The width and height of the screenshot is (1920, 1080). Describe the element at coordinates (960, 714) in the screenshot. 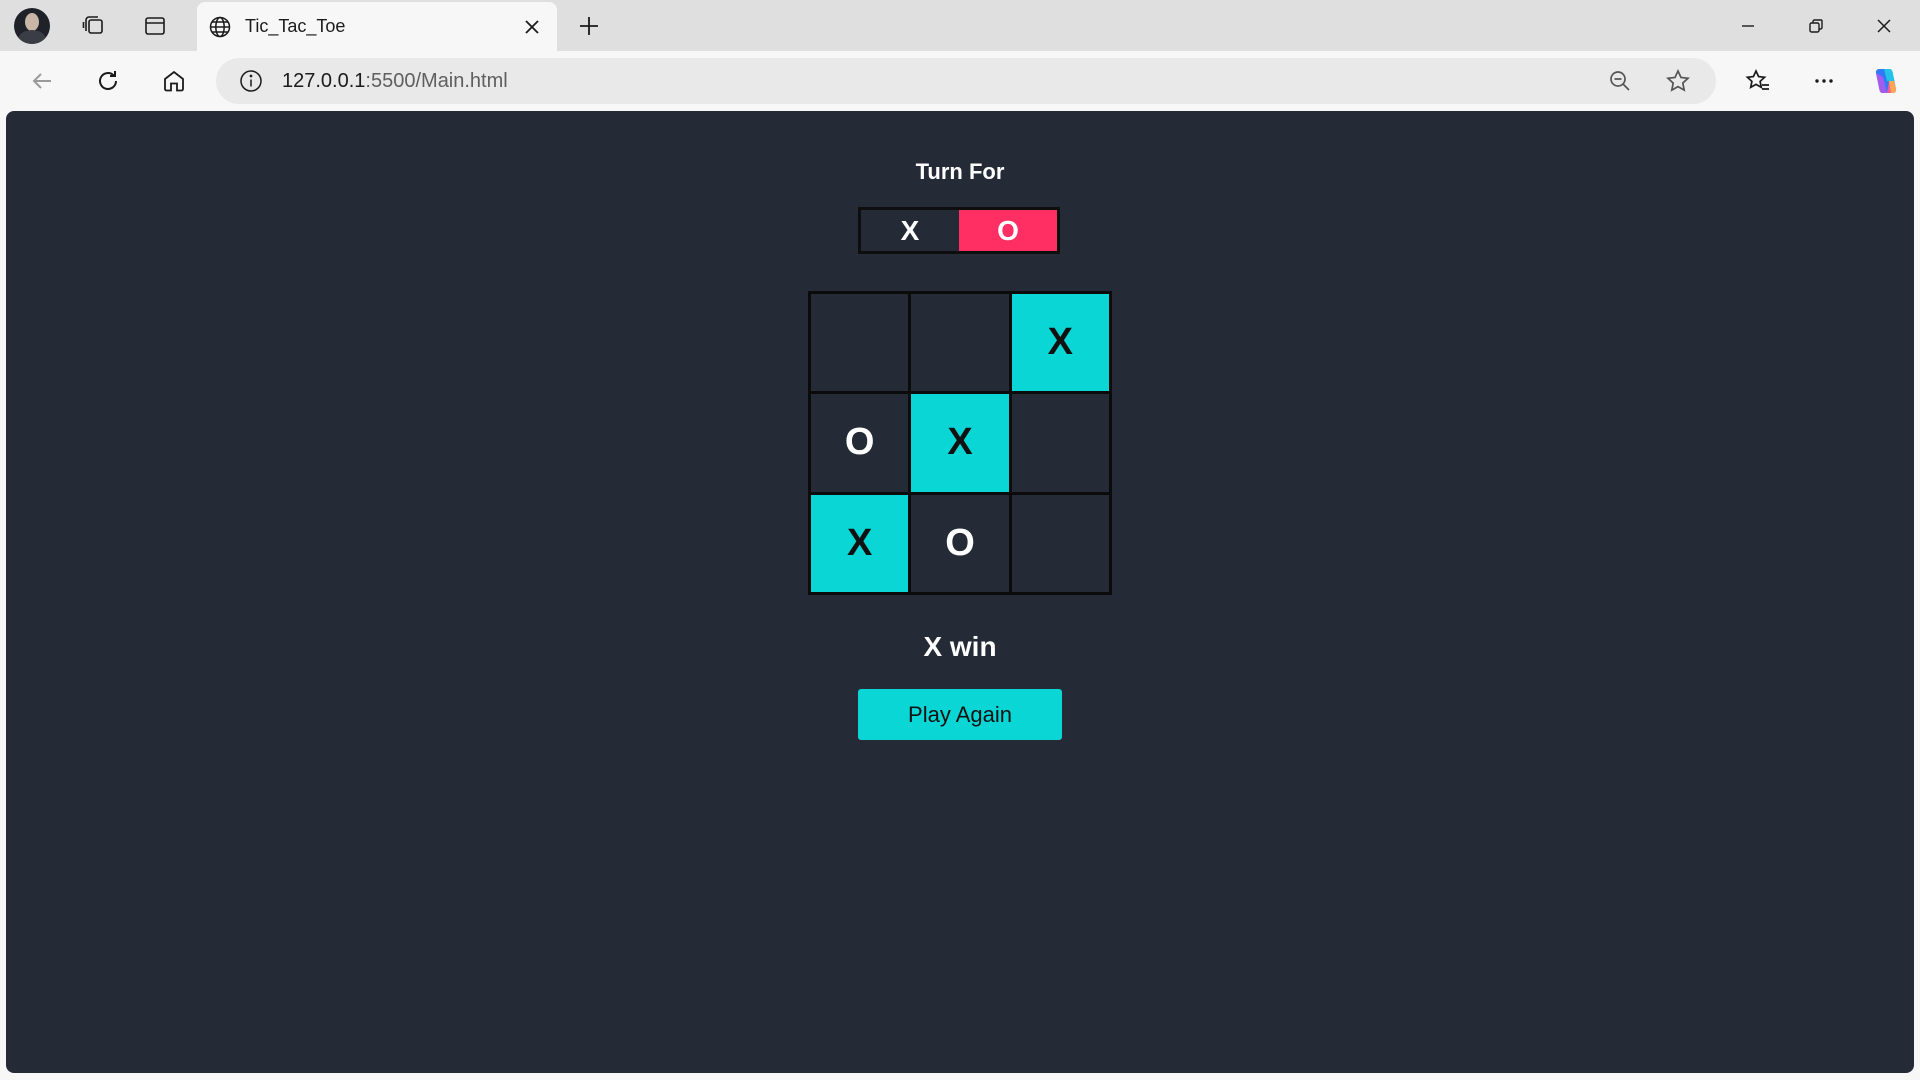

I see `play-again-button: Play Again` at that location.